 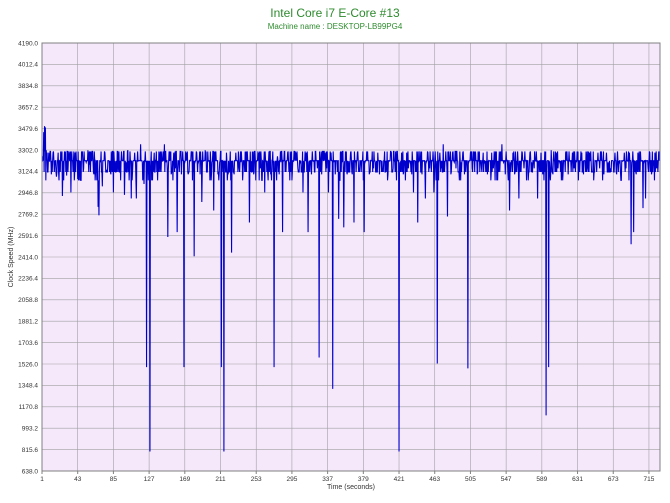 I want to click on x-tick-label: 169, so click(x=184, y=479).